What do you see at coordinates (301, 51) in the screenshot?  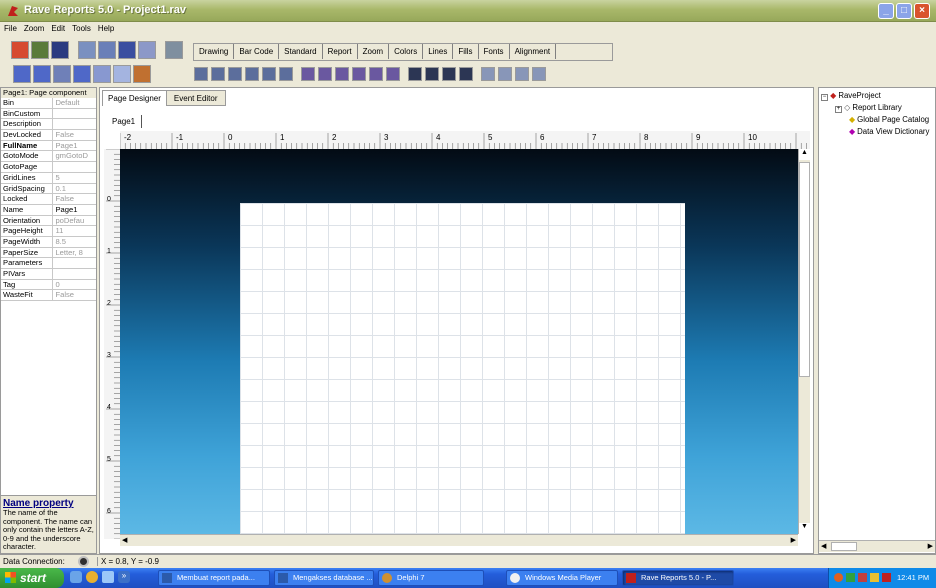 I see `tab-standard: Standard` at bounding box center [301, 51].